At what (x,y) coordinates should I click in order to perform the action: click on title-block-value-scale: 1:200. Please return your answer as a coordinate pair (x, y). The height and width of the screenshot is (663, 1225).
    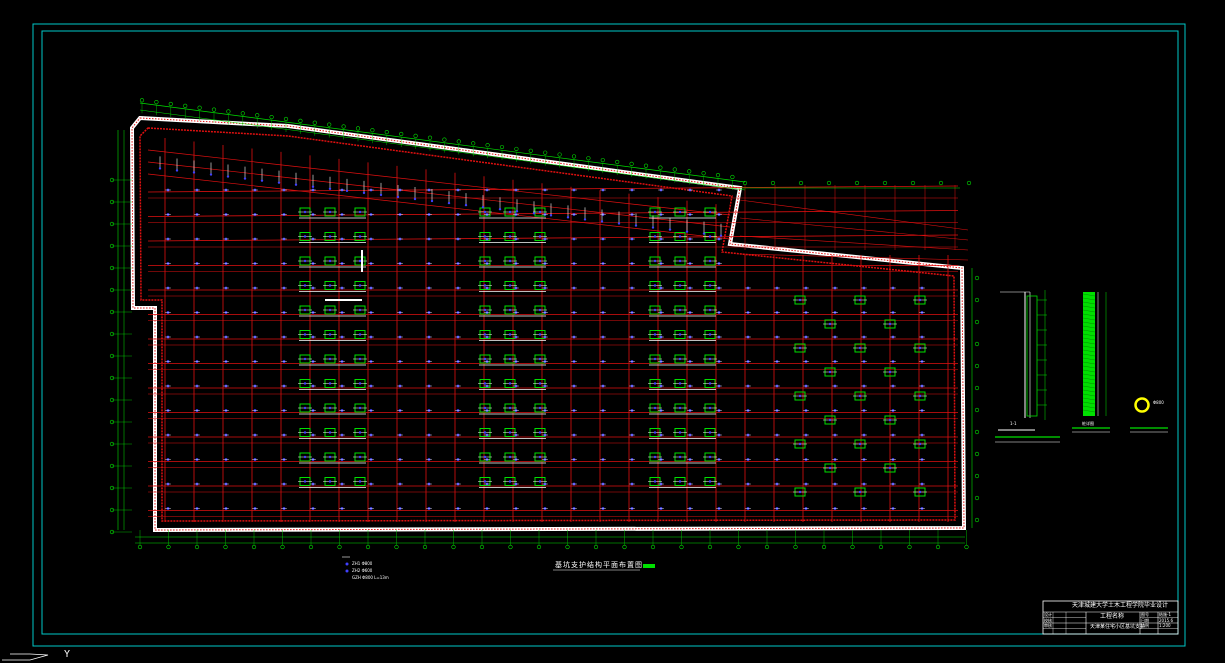
    Looking at the image, I should click on (1165, 625).